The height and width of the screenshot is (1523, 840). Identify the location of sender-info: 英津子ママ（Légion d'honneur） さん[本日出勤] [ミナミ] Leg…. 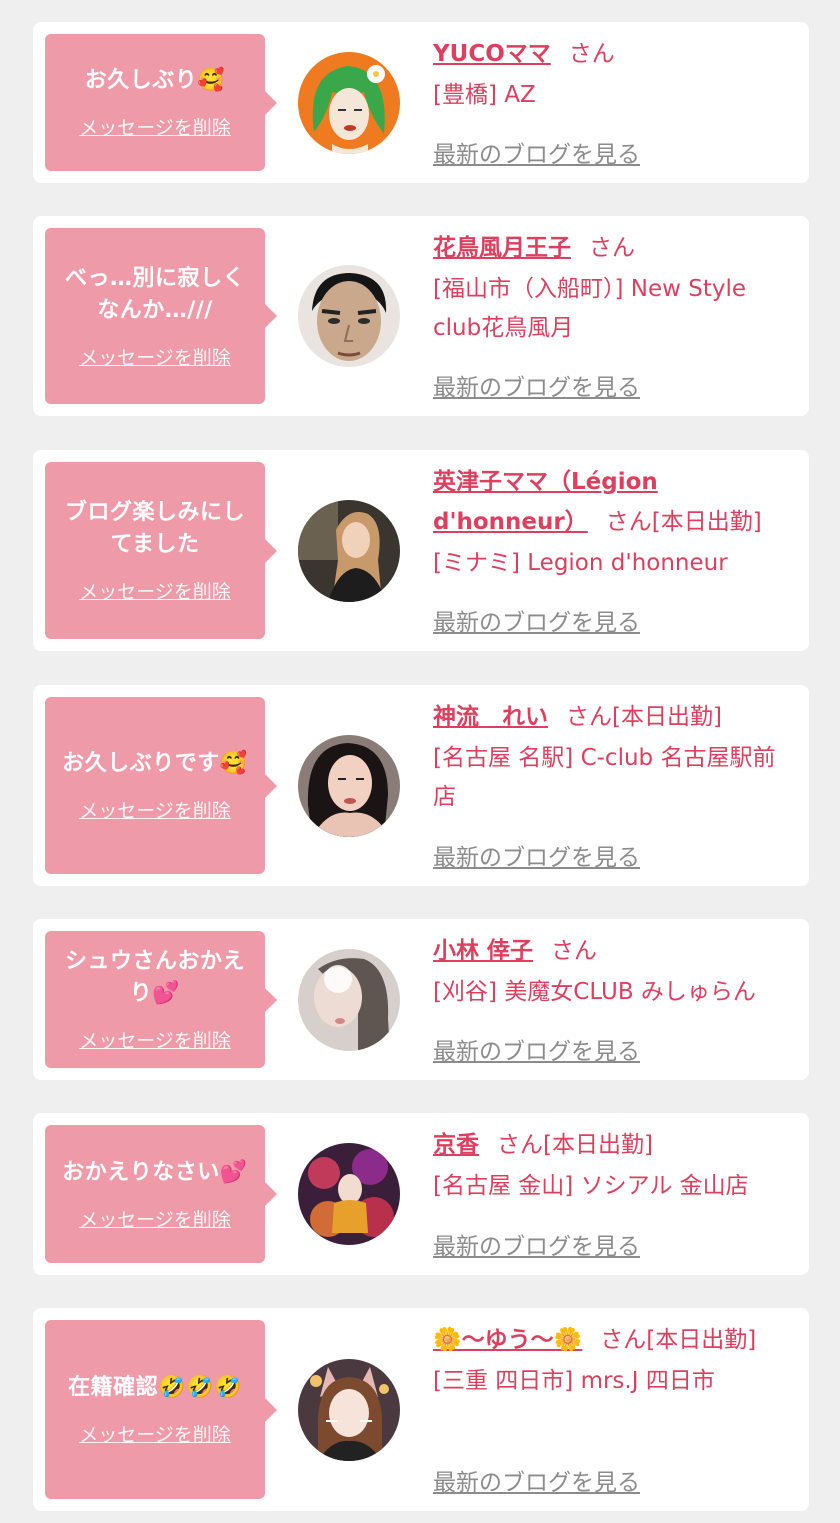
(614, 522).